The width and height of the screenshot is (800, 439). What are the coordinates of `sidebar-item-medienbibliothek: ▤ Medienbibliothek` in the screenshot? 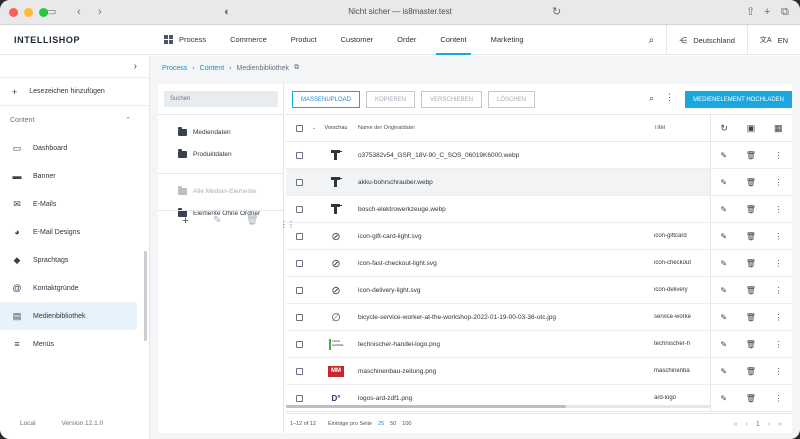 It's located at (68, 316).